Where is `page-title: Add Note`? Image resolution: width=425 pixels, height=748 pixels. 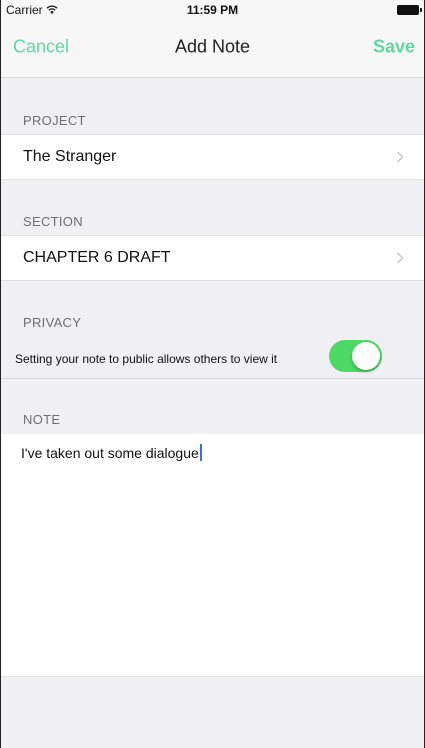 page-title: Add Note is located at coordinates (212, 46).